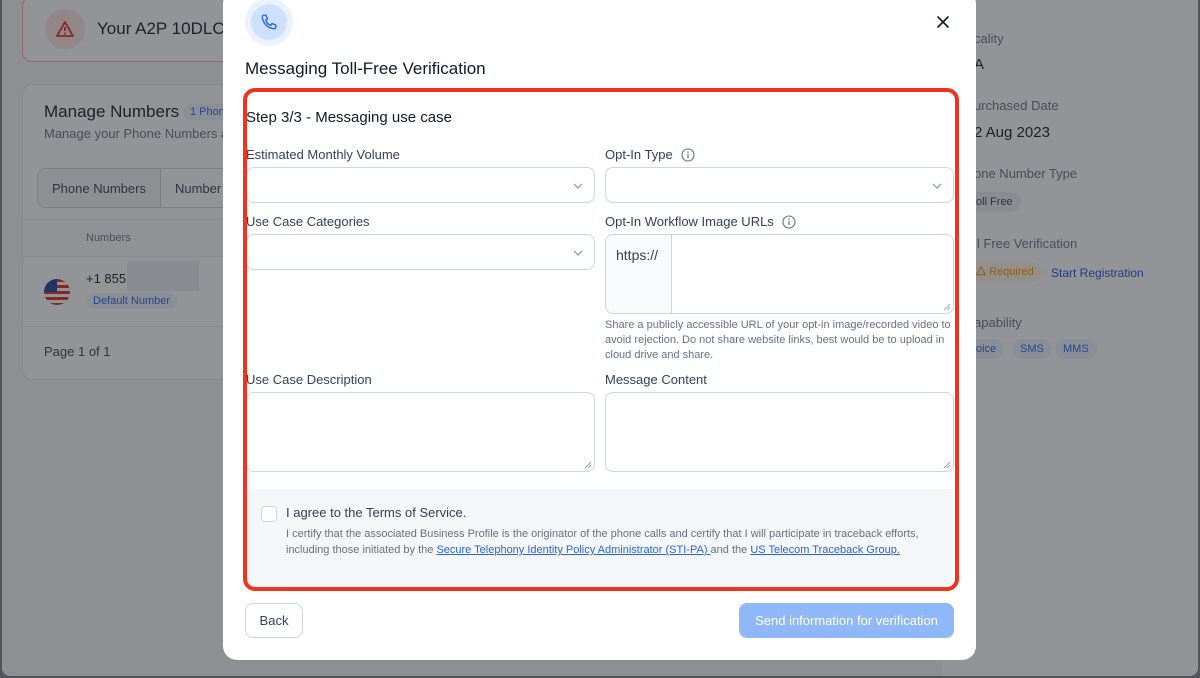  I want to click on back-button: Back, so click(274, 620).